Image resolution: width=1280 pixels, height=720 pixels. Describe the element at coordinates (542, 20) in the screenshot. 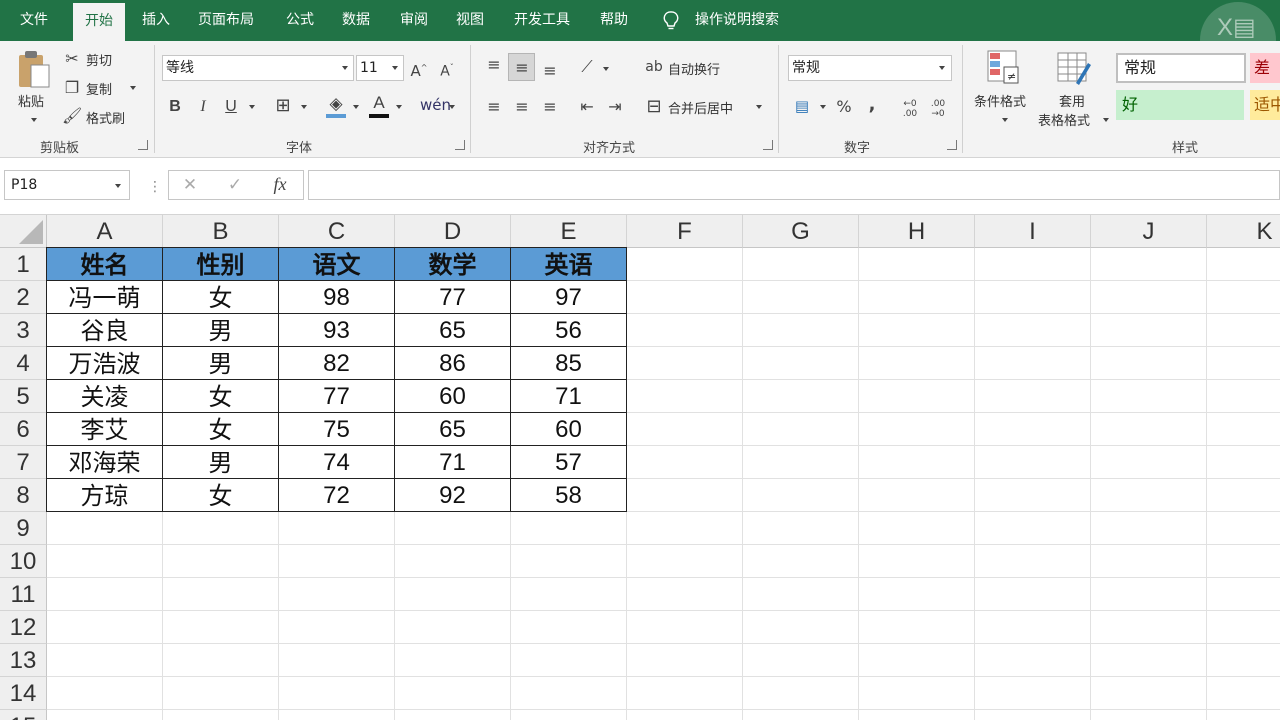

I see `tab-developer: 开发工具` at that location.